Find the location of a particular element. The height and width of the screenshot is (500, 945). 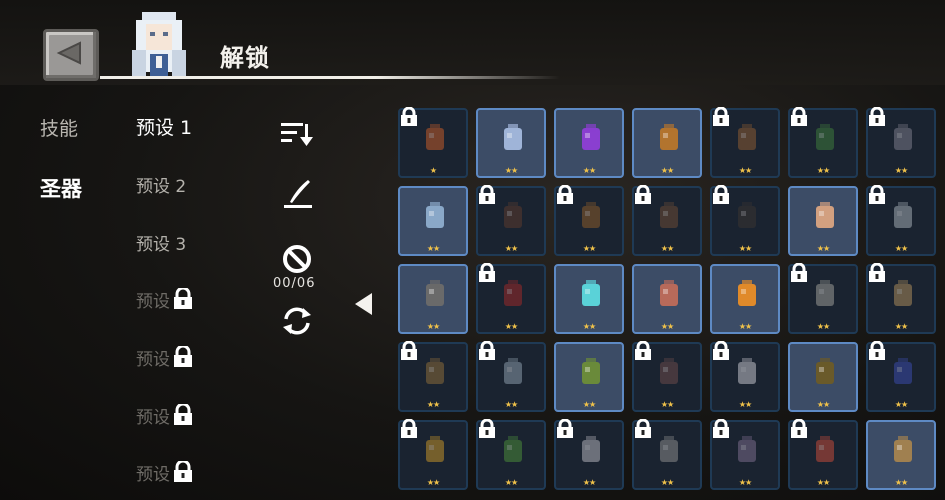

mask-icon is located at coordinates (435, 371).